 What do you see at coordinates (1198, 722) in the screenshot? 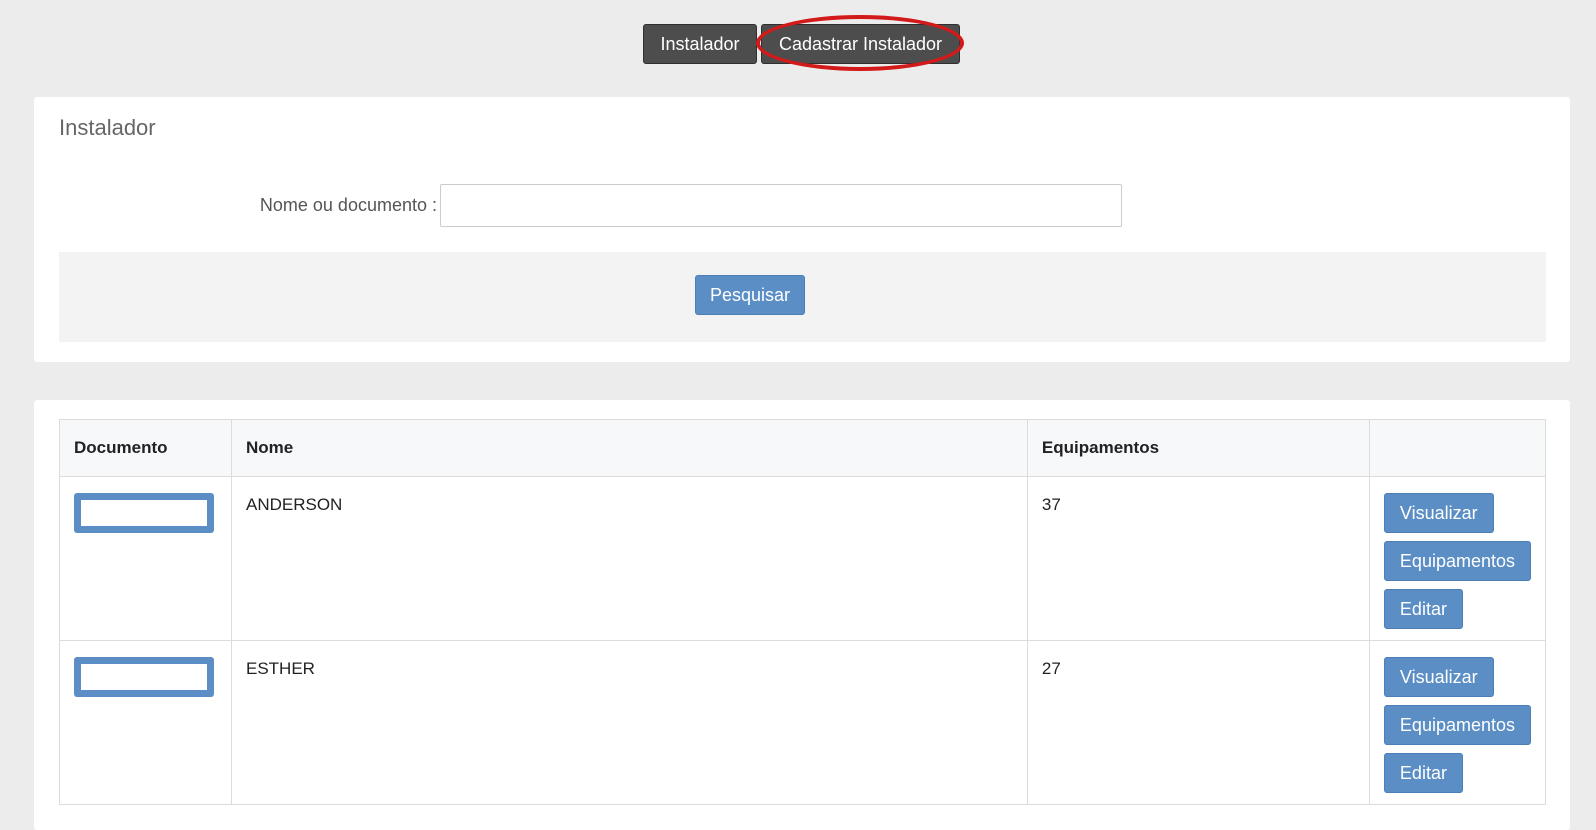
I see `equipamentos-cell: 27` at bounding box center [1198, 722].